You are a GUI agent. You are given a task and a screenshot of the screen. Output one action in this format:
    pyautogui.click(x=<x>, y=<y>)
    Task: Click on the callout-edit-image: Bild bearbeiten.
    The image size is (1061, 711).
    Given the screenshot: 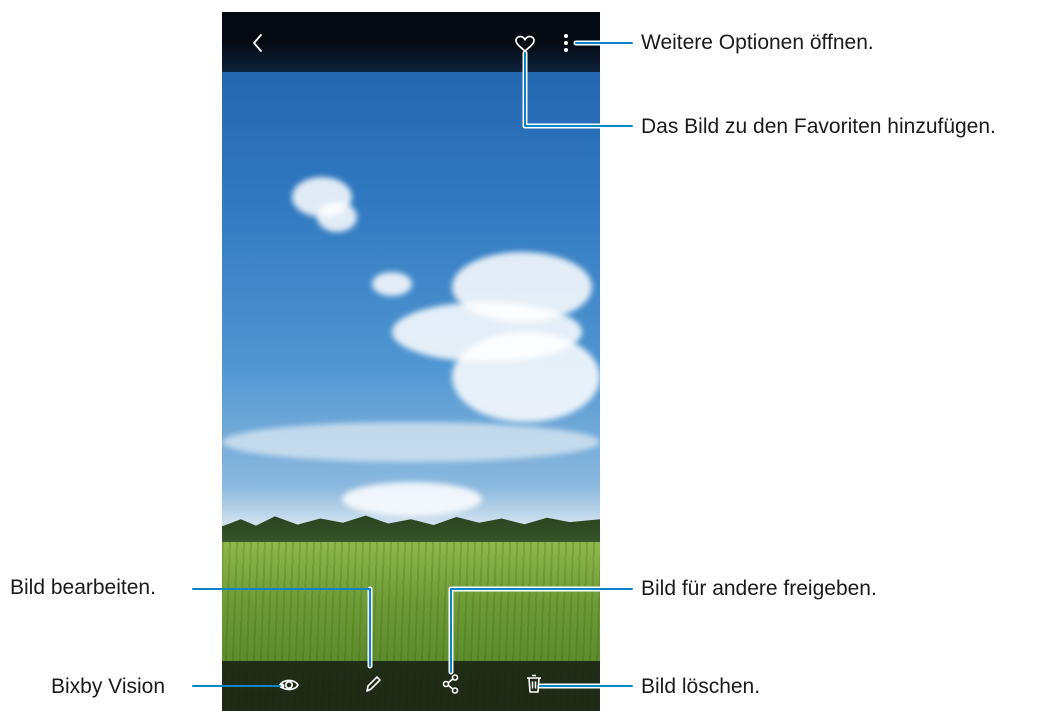 What is the action you would take?
    pyautogui.click(x=83, y=587)
    